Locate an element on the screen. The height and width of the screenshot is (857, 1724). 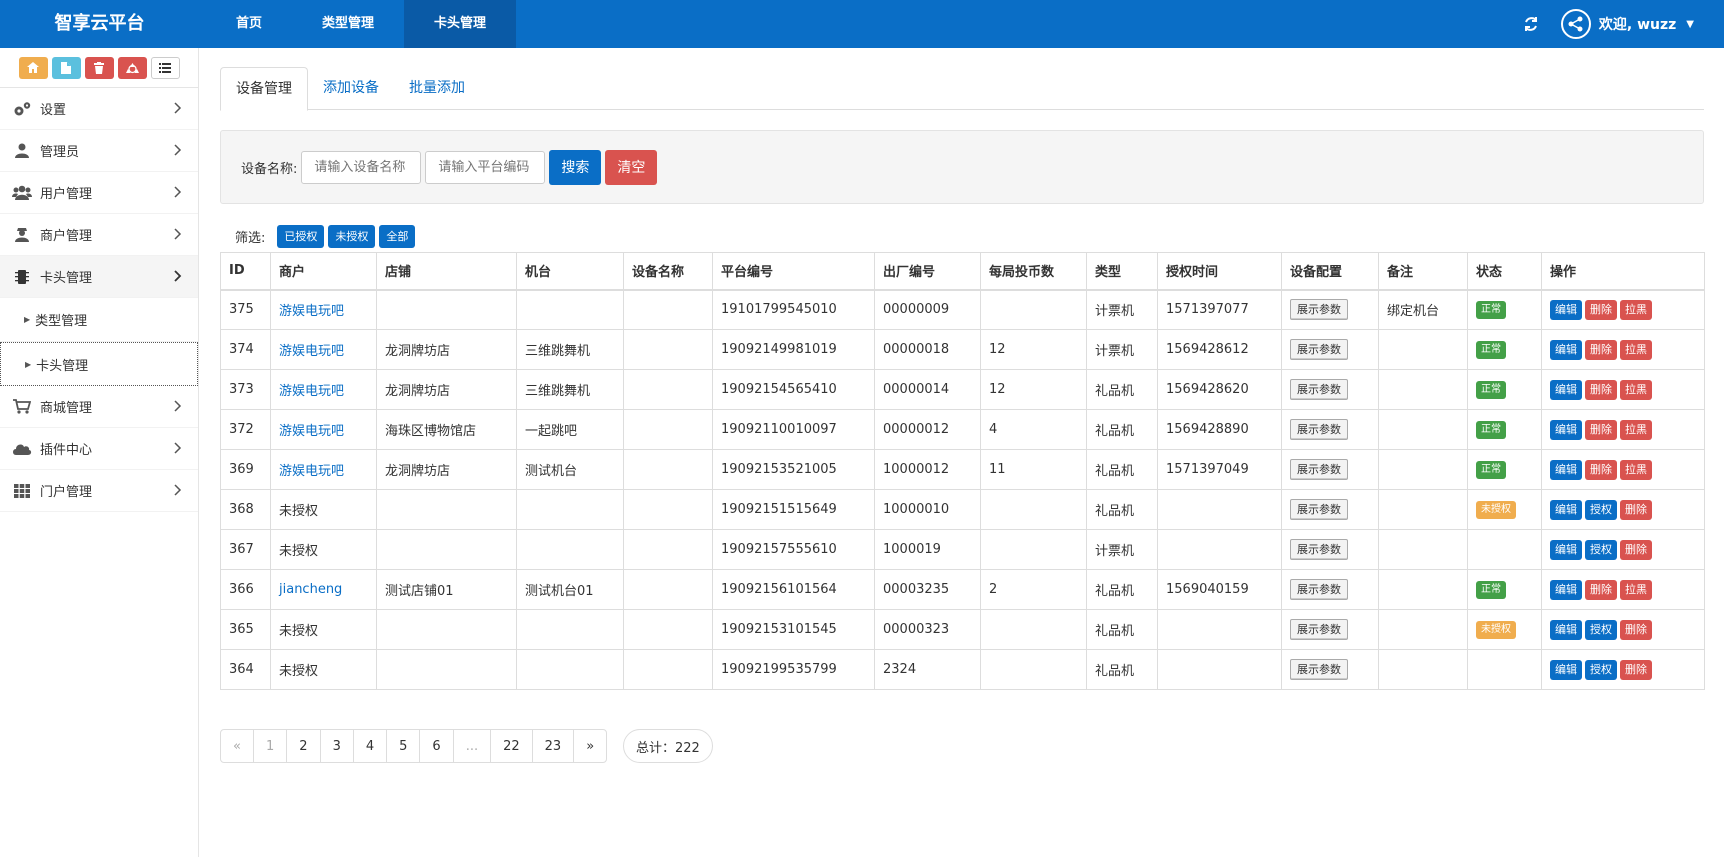
page-1: 1 is located at coordinates (270, 746).